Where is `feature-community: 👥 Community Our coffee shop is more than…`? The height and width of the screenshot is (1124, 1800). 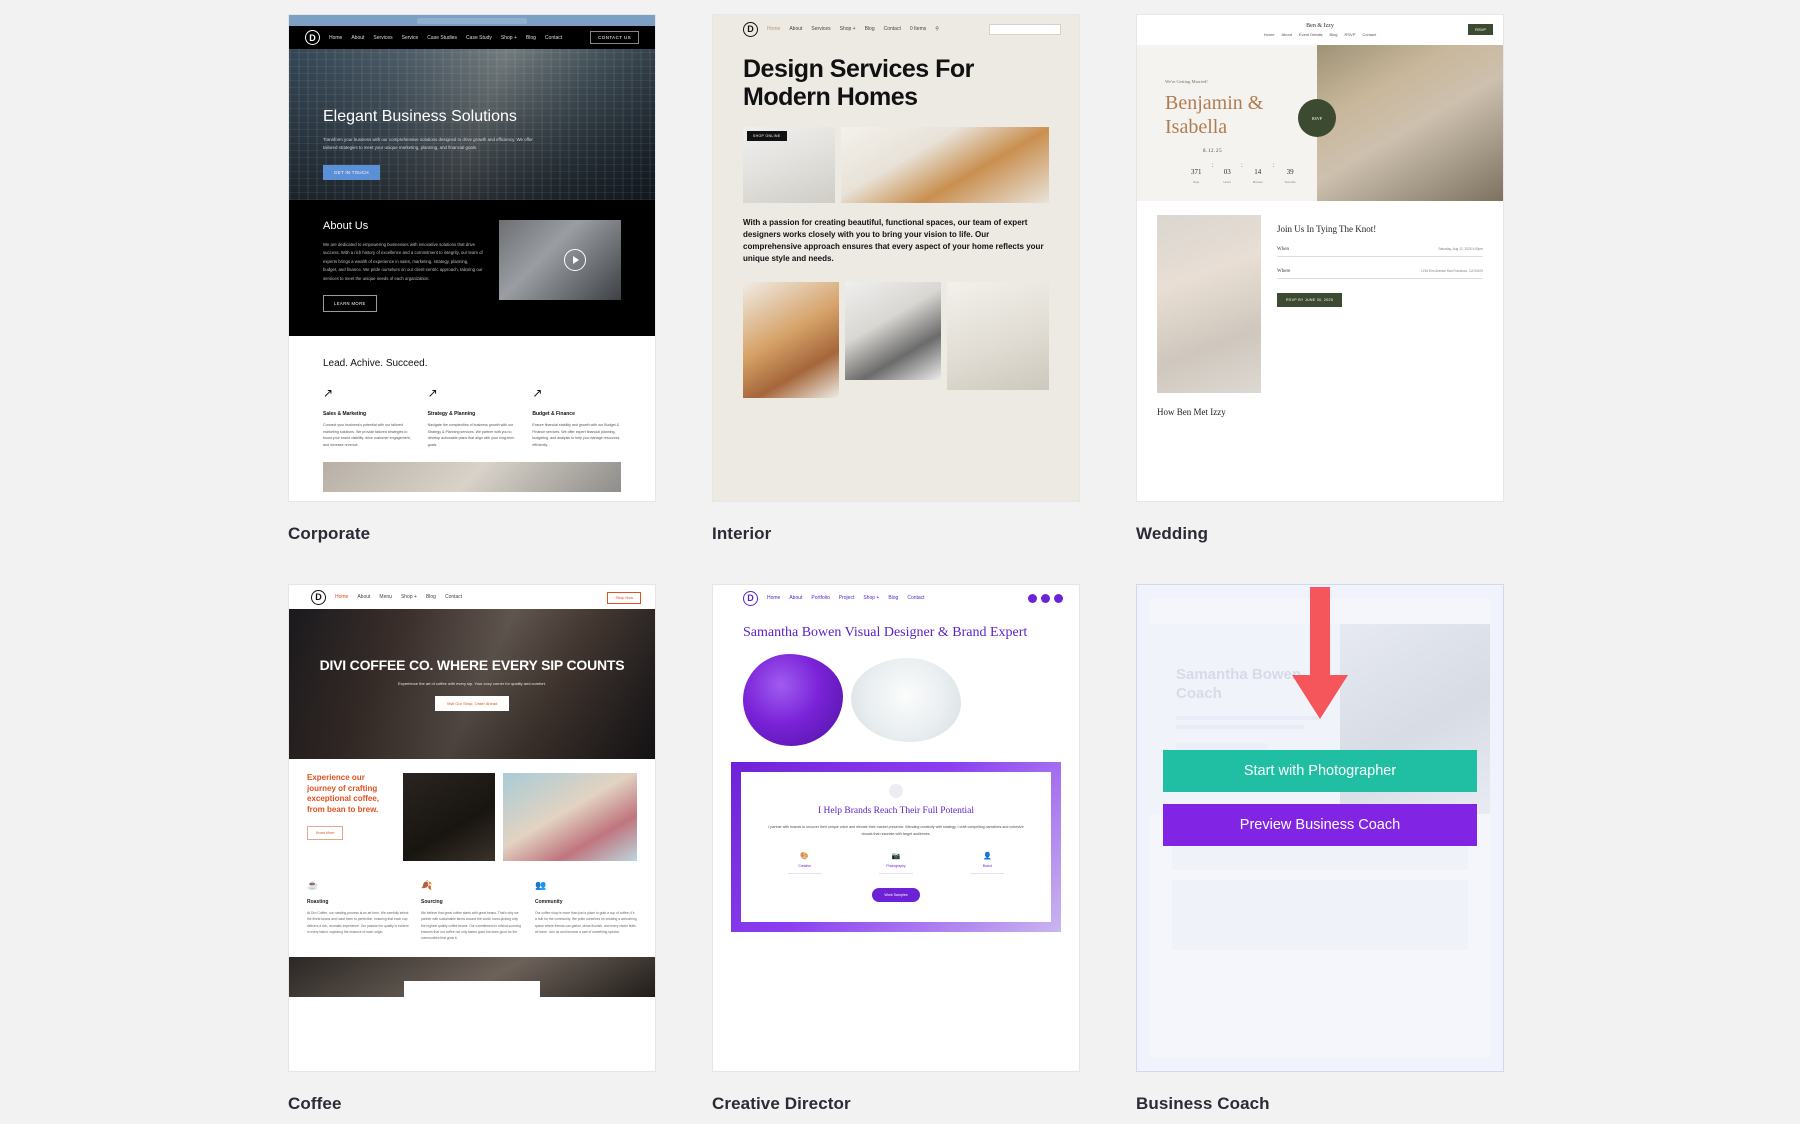
feature-community: 👥 Community Our coffee shop is more than… is located at coordinates (586, 911).